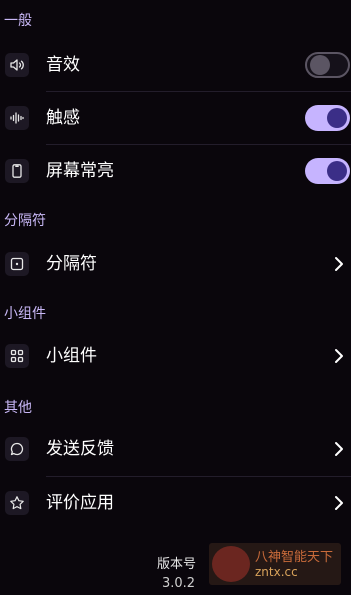 Image resolution: width=351 pixels, height=595 pixels. What do you see at coordinates (175, 65) in the screenshot?
I see `settings-row-sound: 音效` at bounding box center [175, 65].